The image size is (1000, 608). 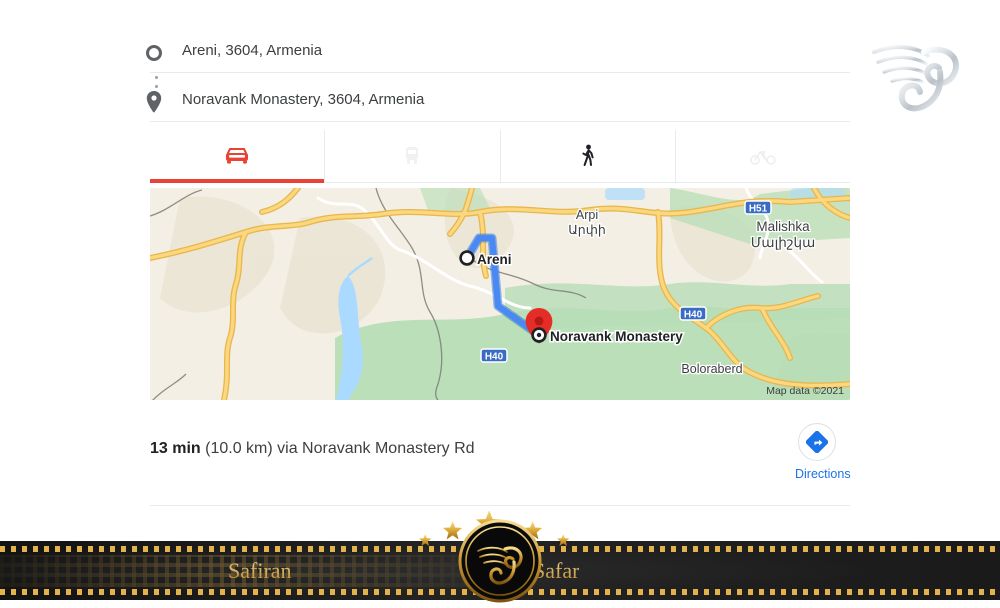 What do you see at coordinates (252, 50) in the screenshot?
I see `origin-value: Areni, 3604, Armenia` at bounding box center [252, 50].